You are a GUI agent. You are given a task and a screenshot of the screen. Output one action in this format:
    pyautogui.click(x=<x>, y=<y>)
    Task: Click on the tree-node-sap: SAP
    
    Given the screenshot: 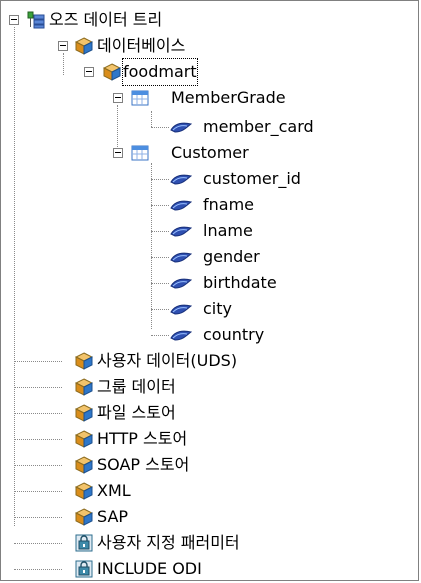 What is the action you would take?
    pyautogui.click(x=181, y=517)
    